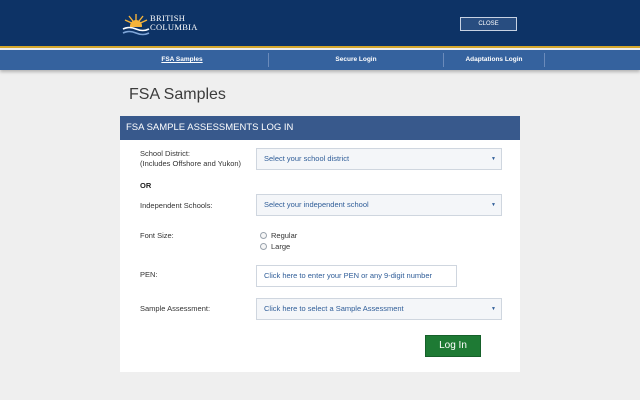 This screenshot has height=400, width=640. What do you see at coordinates (146, 185) in the screenshot?
I see `or-label: OR` at bounding box center [146, 185].